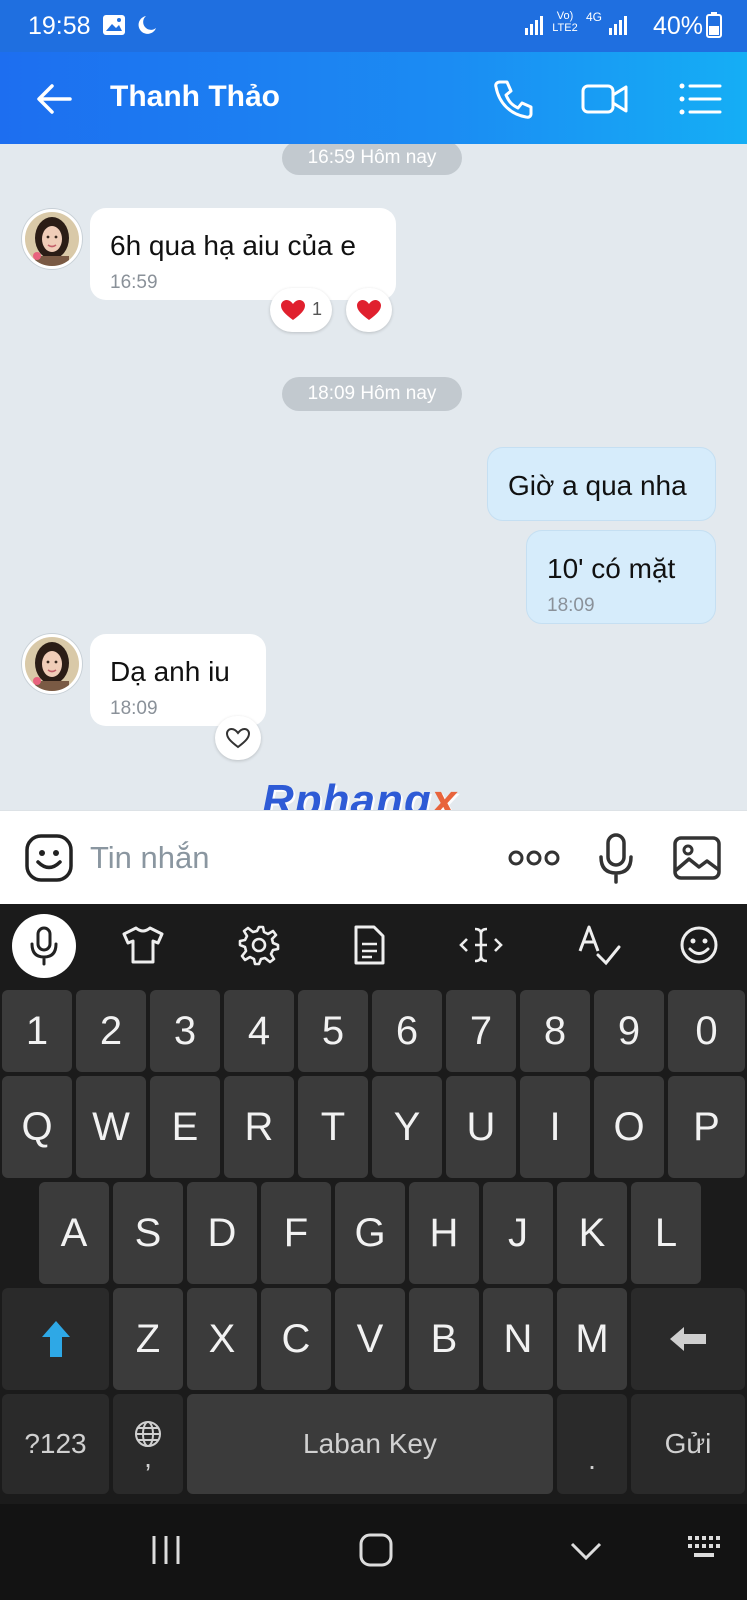 This screenshot has width=747, height=1600. What do you see at coordinates (444, 1339) in the screenshot?
I see `key-b: B` at bounding box center [444, 1339].